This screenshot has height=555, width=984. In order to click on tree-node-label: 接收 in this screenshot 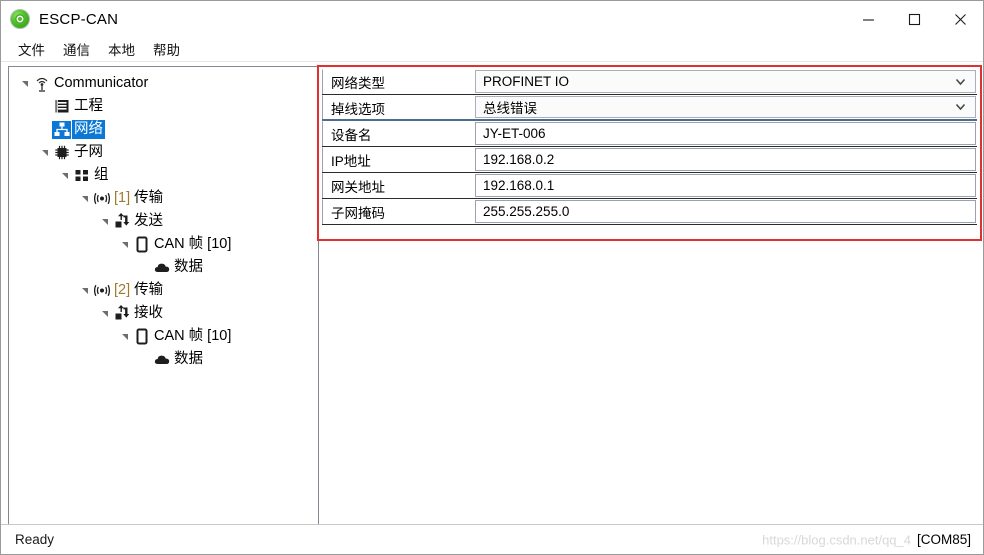, I will do `click(148, 313)`.